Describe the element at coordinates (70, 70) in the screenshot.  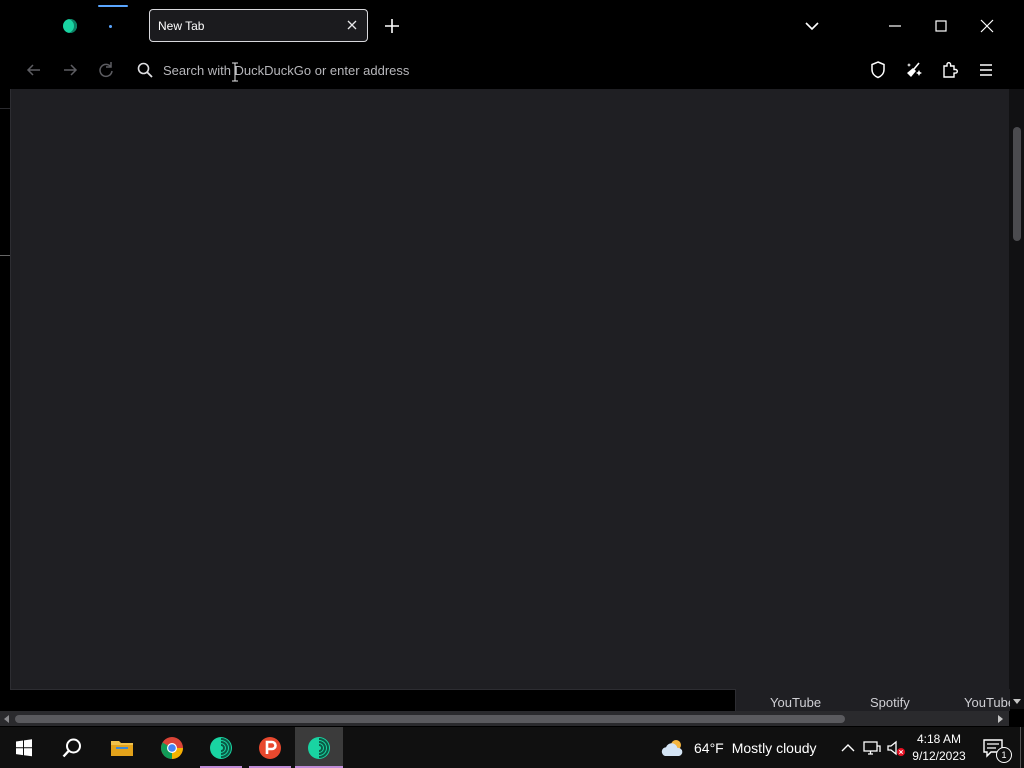
I see `forward-arrow-icon` at that location.